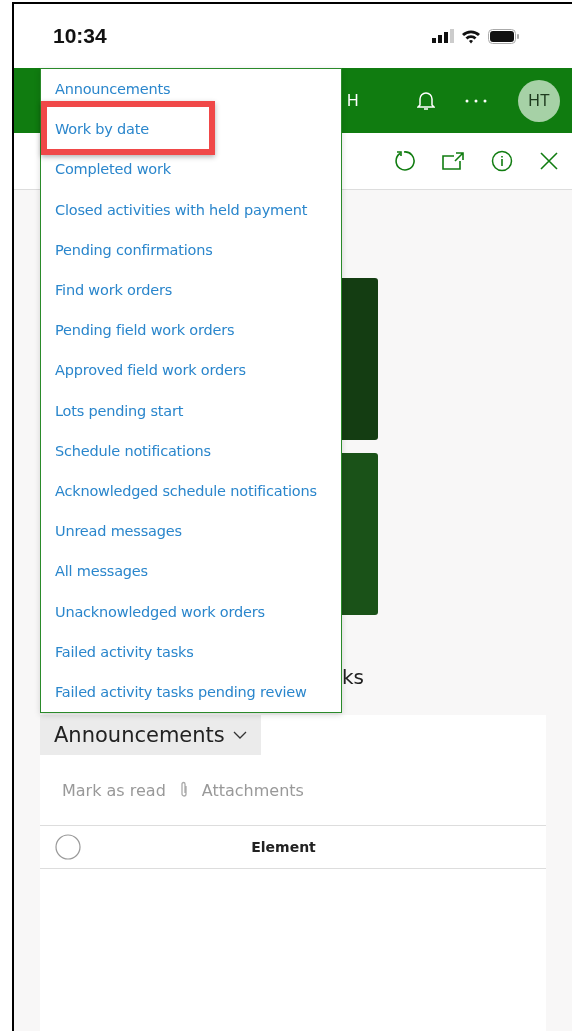  What do you see at coordinates (239, 735) in the screenshot?
I see `chevron-icon` at bounding box center [239, 735].